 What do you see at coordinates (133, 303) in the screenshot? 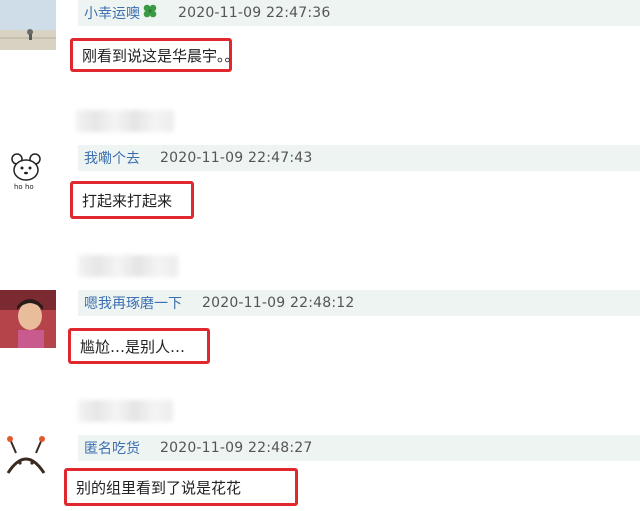
I see `username-link: 嗯我再琢磨一下` at bounding box center [133, 303].